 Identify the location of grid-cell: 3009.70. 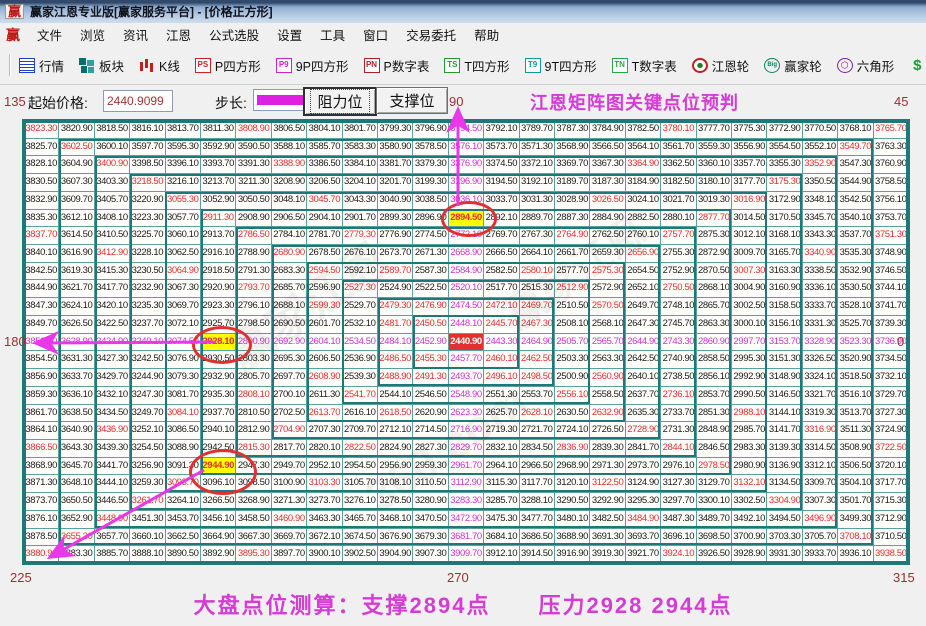
(749, 253).